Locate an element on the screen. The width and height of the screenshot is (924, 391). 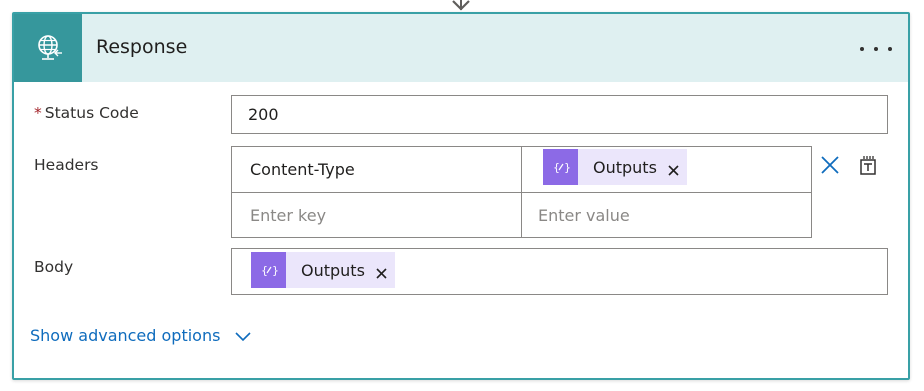
header-value-token: { } Outputs is located at coordinates (615, 167).